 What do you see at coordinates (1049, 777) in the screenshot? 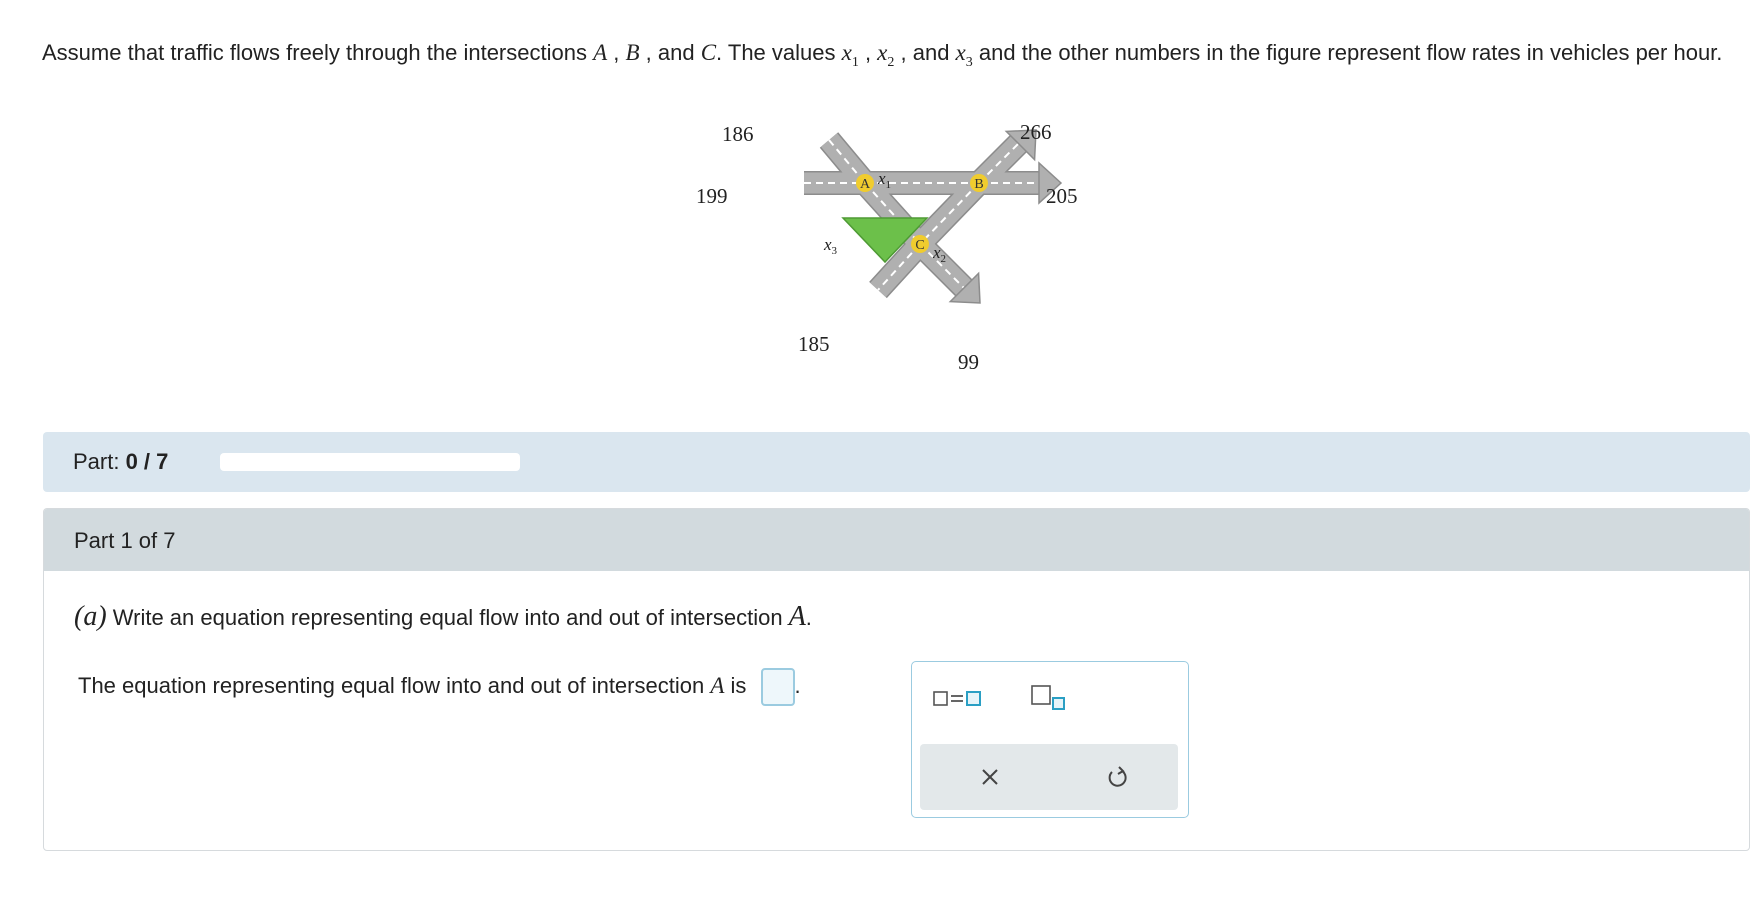
I see `palette-actions` at bounding box center [1049, 777].